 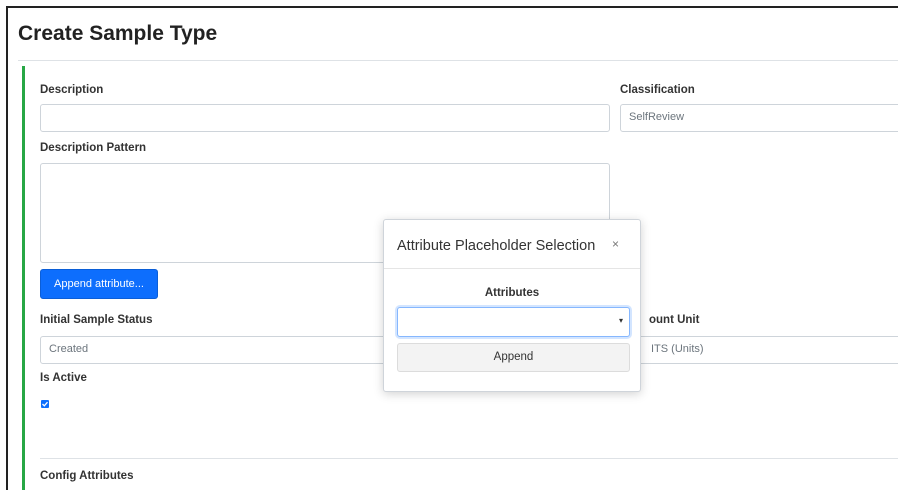 What do you see at coordinates (512, 268) in the screenshot?
I see `modal-header-divider` at bounding box center [512, 268].